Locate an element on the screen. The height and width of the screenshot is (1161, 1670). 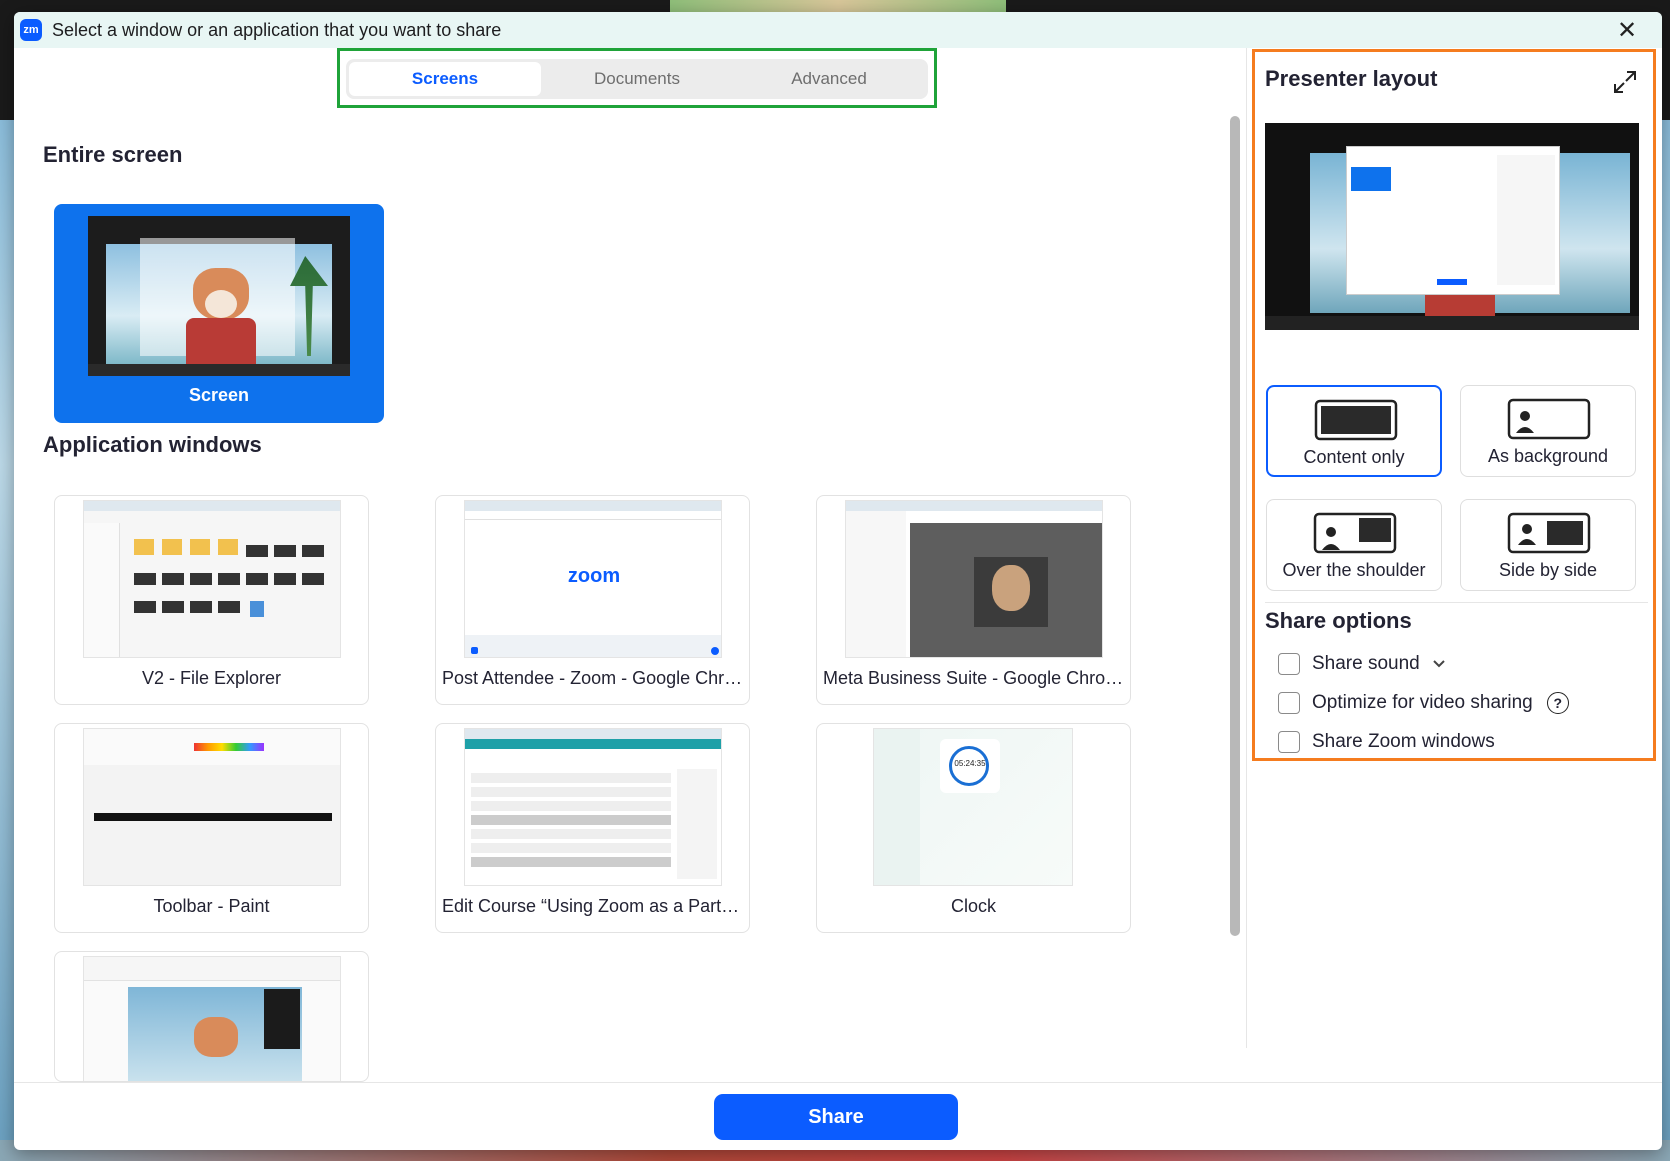
over-the-shoulder-icon is located at coordinates (1355, 533).